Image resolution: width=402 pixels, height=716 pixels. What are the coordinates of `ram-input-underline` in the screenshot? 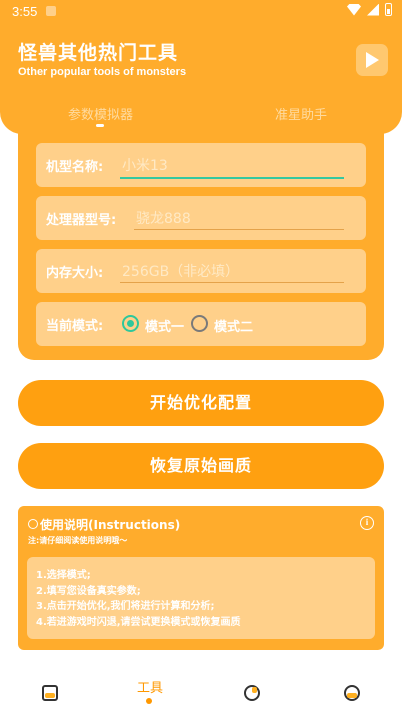 It's located at (232, 282).